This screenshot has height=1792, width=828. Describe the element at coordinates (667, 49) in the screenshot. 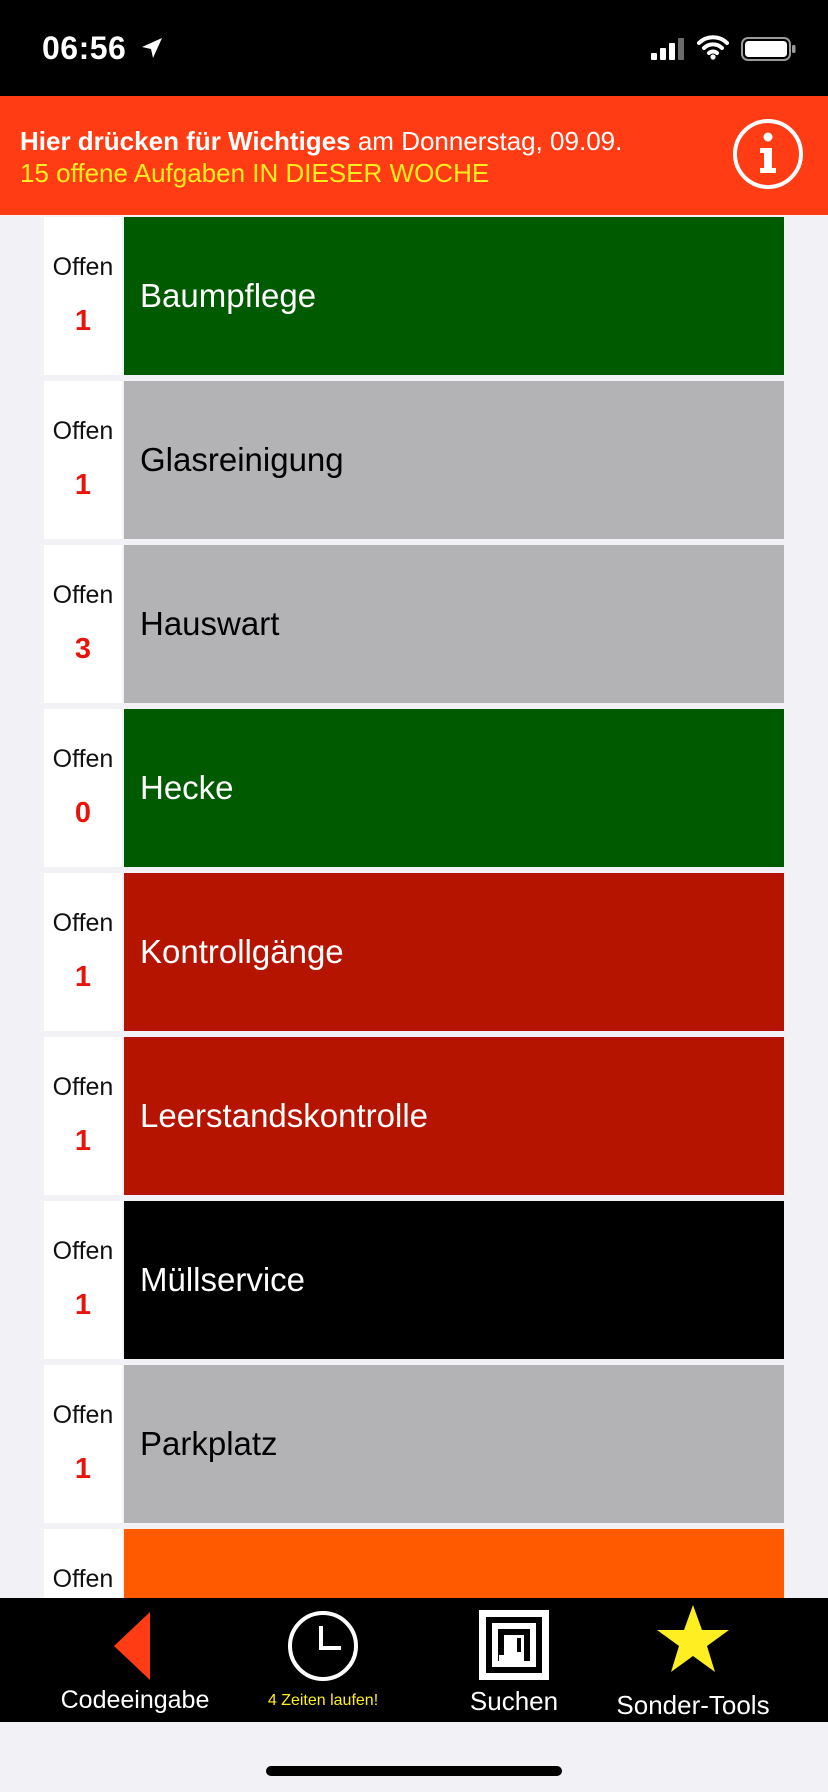

I see `cellular-signal-icon` at that location.